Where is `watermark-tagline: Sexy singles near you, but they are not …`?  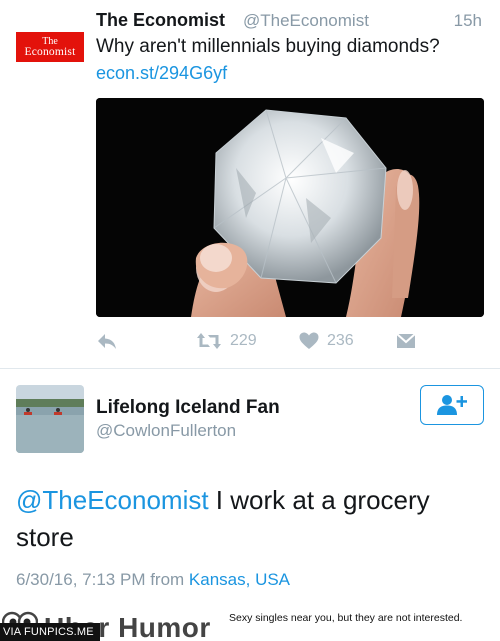 watermark-tagline: Sexy singles near you, but they are not … is located at coordinates (346, 618).